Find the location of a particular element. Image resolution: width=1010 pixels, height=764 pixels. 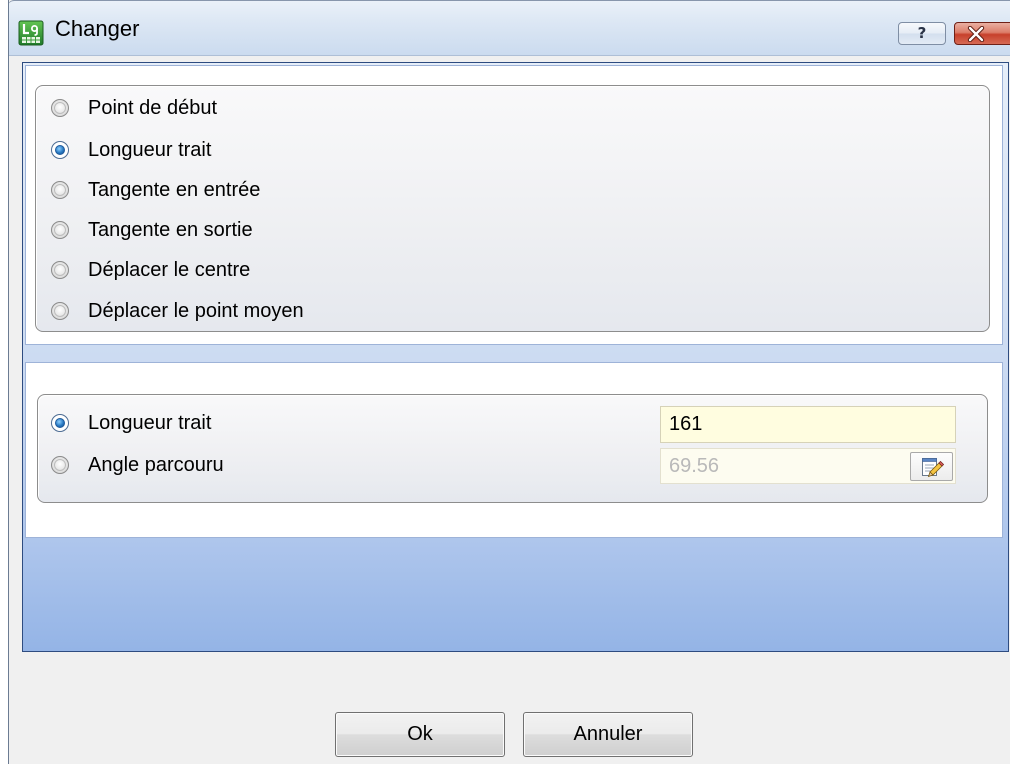

parameters-groupbox: Longueur trait Angle parcouru is located at coordinates (512, 448).